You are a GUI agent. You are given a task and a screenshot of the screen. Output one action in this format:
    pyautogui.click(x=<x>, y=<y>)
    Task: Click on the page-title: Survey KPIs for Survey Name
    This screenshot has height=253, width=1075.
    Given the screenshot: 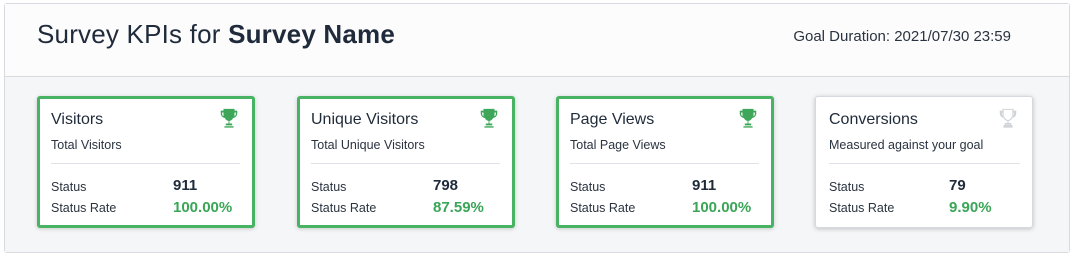 What is the action you would take?
    pyautogui.click(x=216, y=34)
    